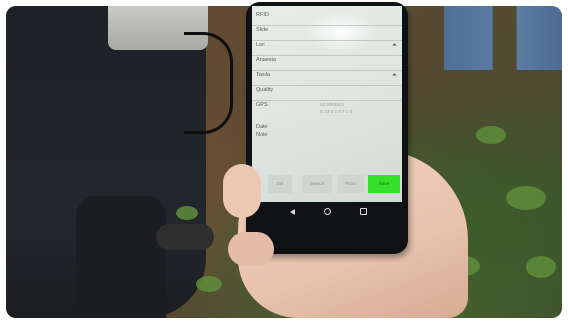 The image size is (568, 324). I want to click on back-icon, so click(292, 212).